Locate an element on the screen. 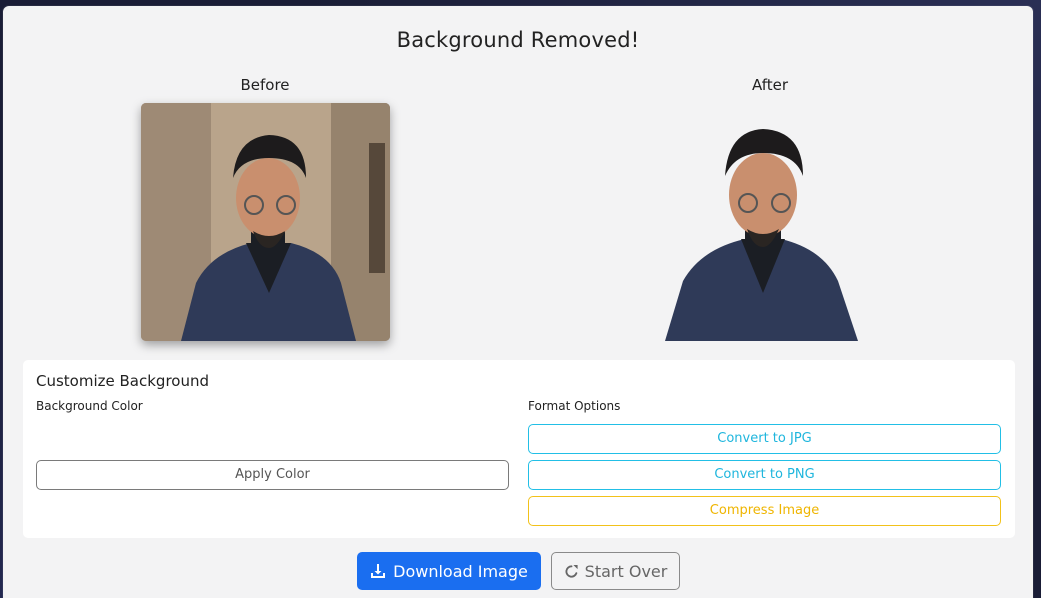  after-image is located at coordinates (758, 231).